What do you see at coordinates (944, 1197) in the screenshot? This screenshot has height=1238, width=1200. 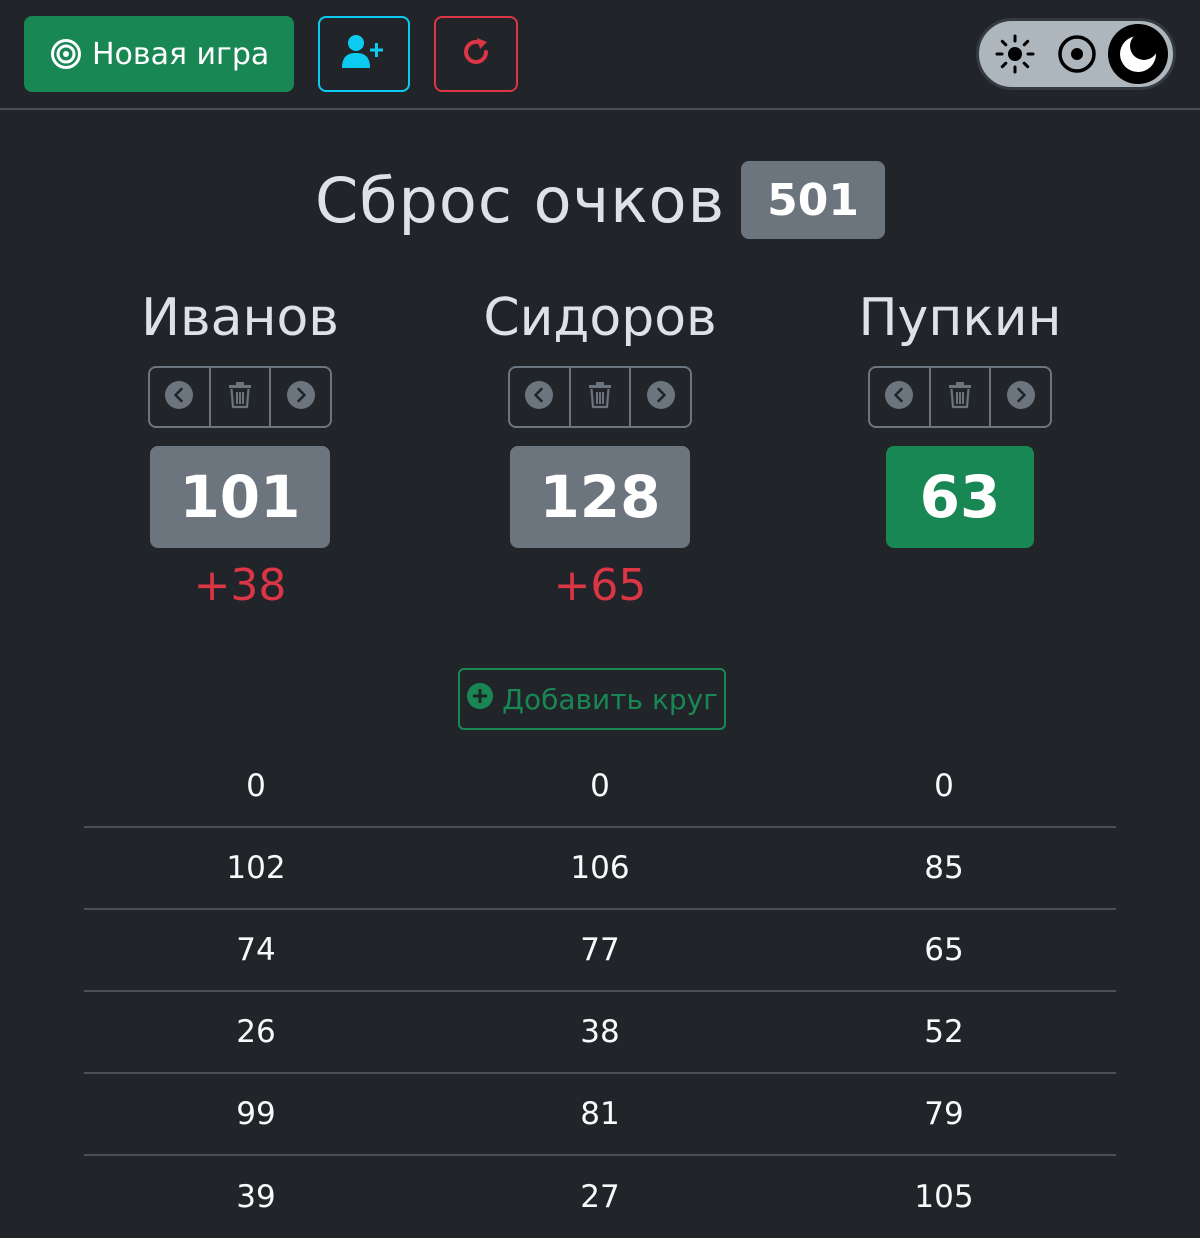 I see `table-cell: 105` at bounding box center [944, 1197].